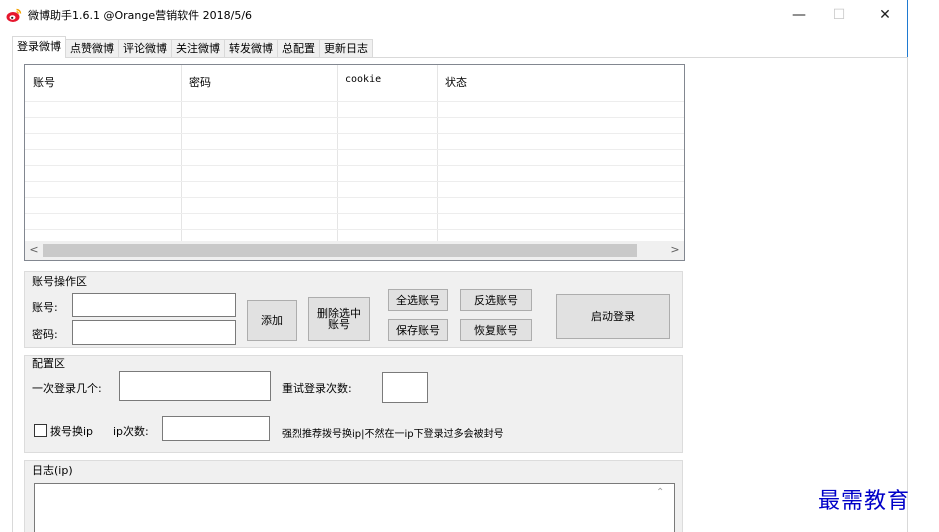 Image resolution: width=939 pixels, height=532 pixels. Describe the element at coordinates (145, 48) in the screenshot. I see `tab-comment: 评论微博` at that location.